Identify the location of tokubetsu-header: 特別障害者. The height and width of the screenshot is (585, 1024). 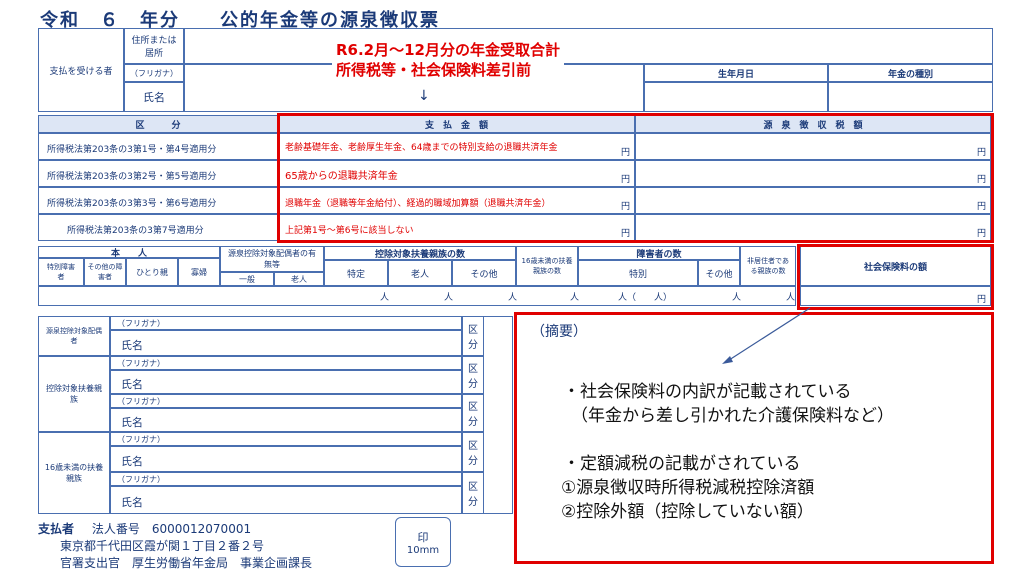
(61, 272).